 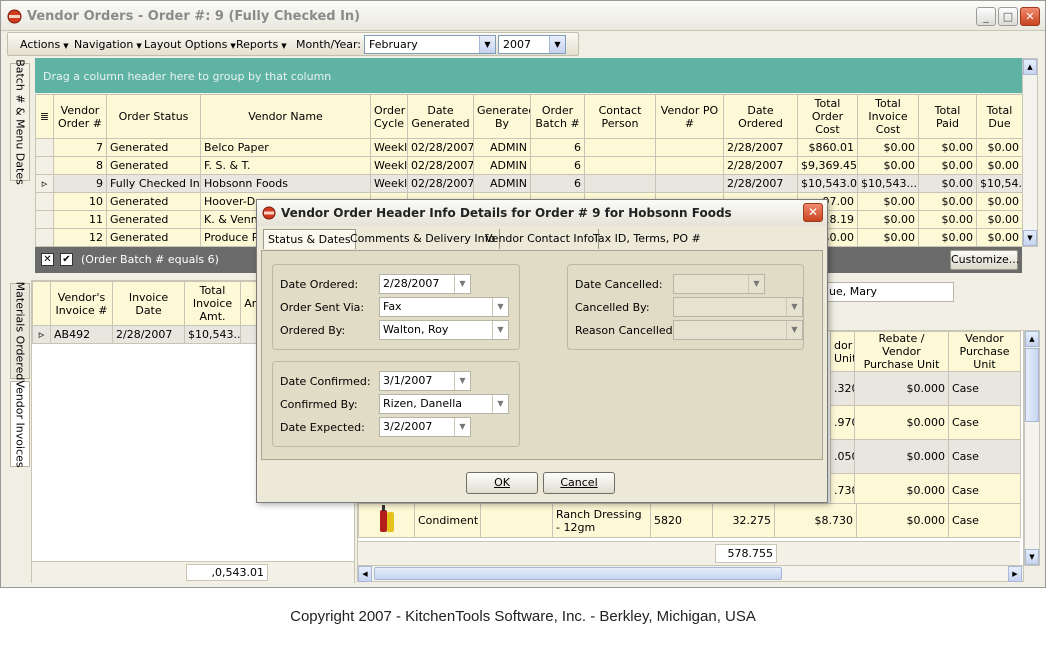 I want to click on col-header: Date Generated, so click(x=440, y=116).